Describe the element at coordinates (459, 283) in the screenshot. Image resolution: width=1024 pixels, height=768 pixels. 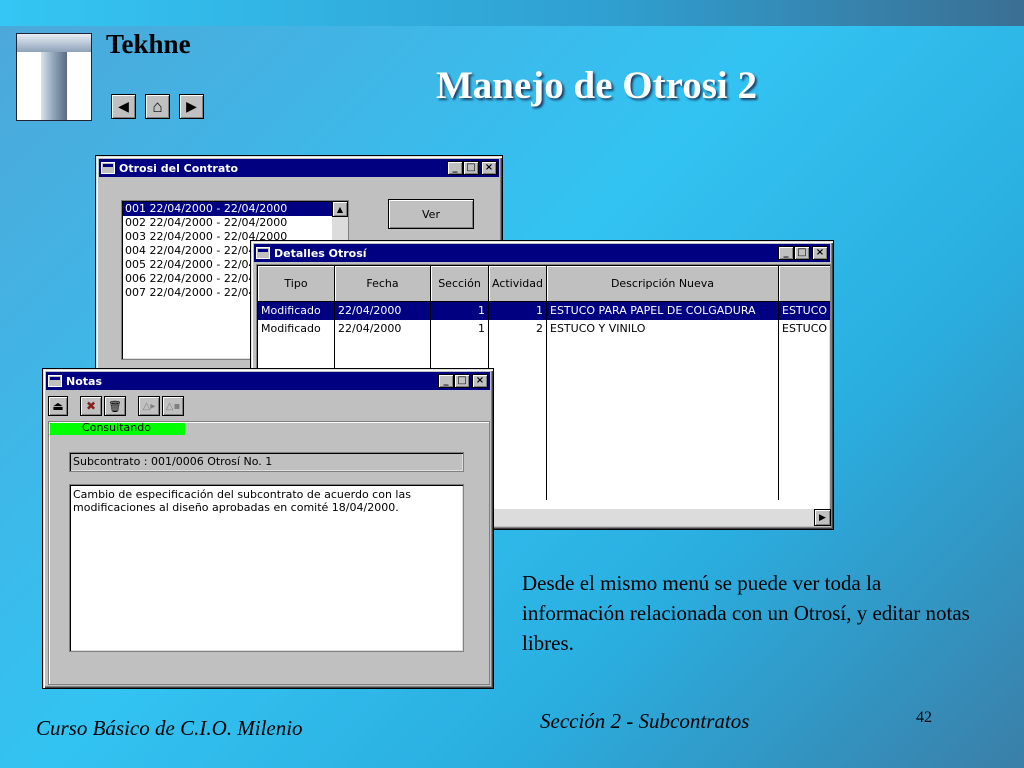
I see `column-header: Sección` at that location.